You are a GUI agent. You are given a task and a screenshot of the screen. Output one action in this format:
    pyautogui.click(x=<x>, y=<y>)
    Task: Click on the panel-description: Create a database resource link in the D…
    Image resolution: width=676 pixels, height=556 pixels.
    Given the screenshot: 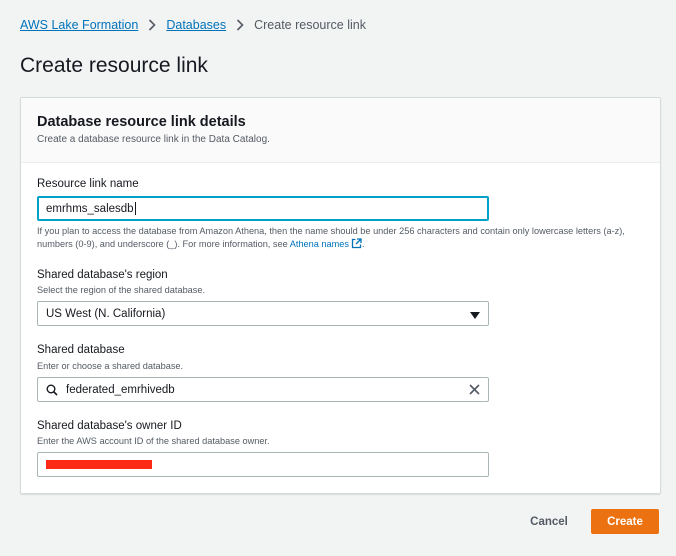 What is the action you would take?
    pyautogui.click(x=153, y=139)
    